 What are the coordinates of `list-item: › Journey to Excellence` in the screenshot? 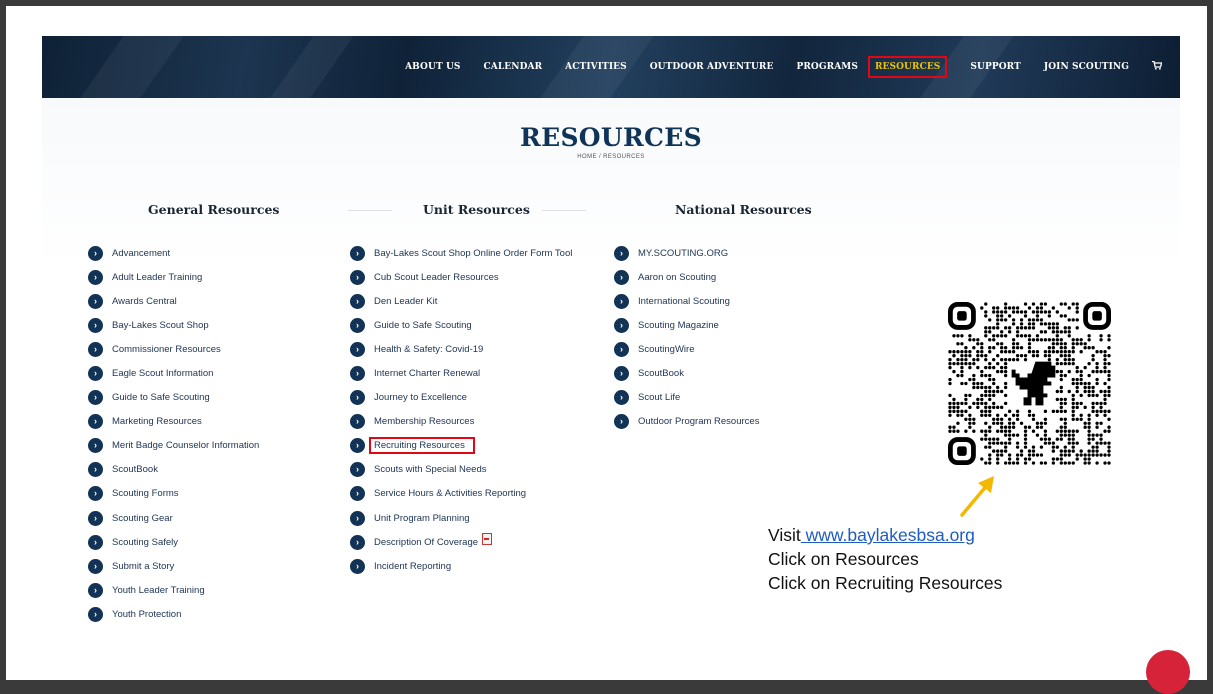 It's located at (461, 398).